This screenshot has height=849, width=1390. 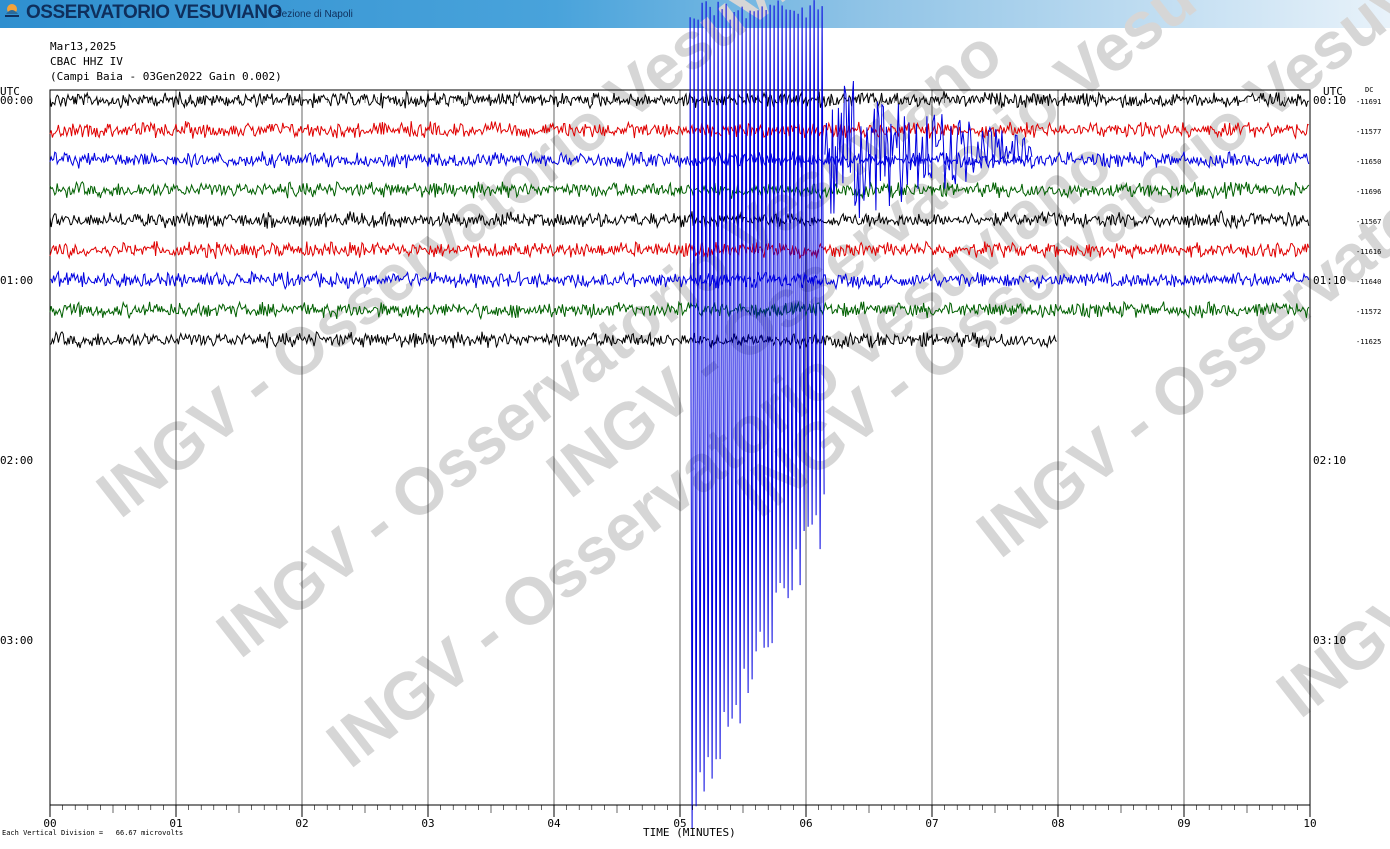 I want to click on dc-value-label: -11567, so click(x=1368, y=222).